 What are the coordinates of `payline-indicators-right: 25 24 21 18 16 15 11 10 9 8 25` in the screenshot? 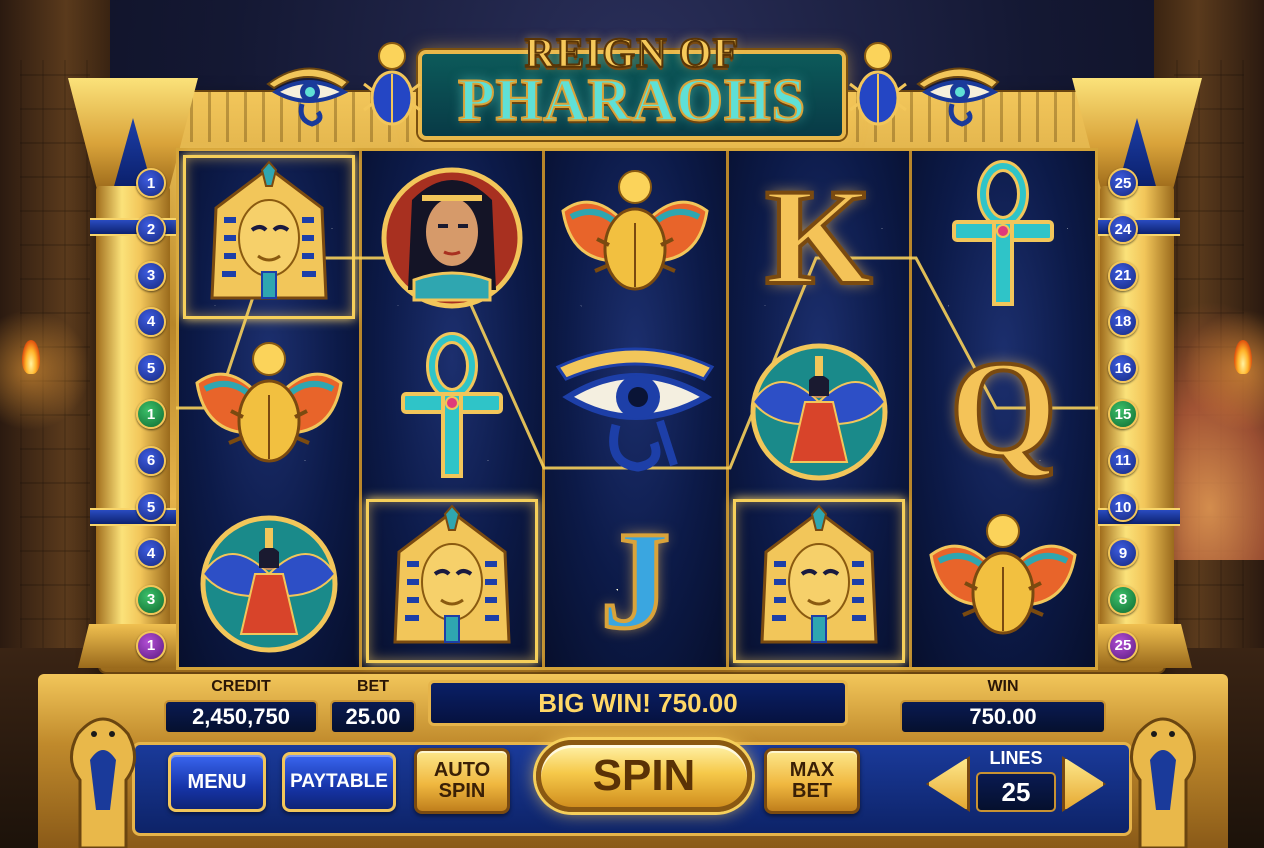 It's located at (1123, 414).